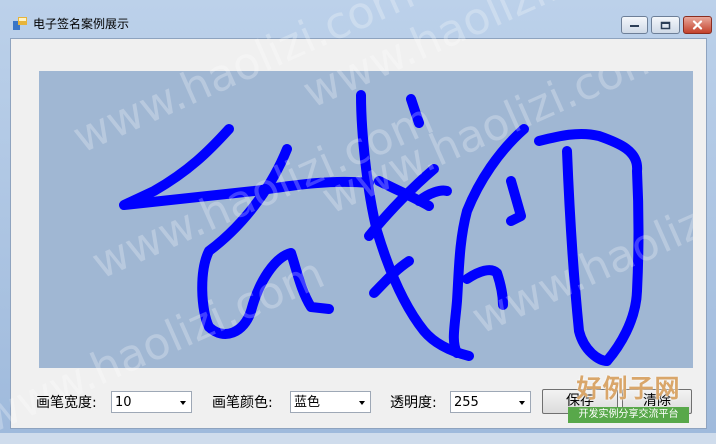 The height and width of the screenshot is (444, 716). Describe the element at coordinates (628, 415) in the screenshot. I see `watermark-logo-subtitle: 开发实例分享交流平台` at that location.